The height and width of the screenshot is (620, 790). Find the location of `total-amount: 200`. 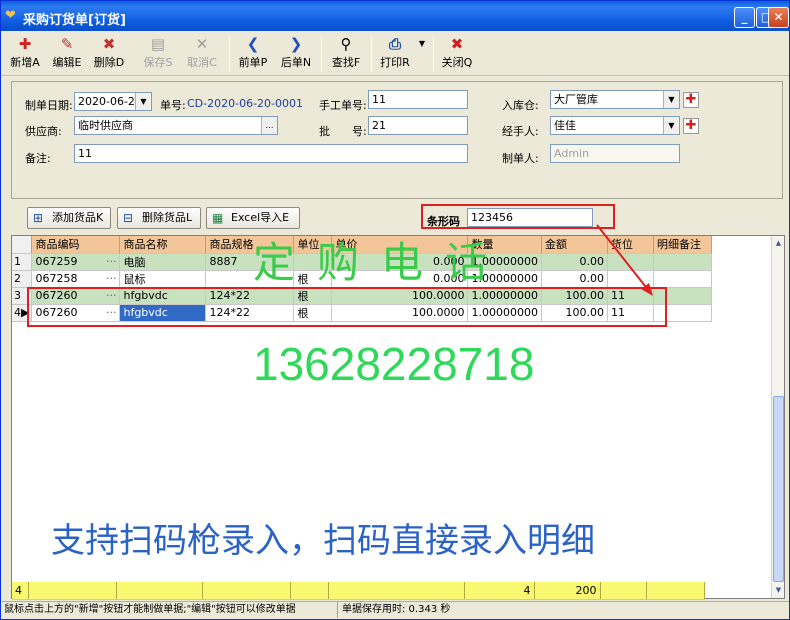

total-amount: 200 is located at coordinates (567, 591).